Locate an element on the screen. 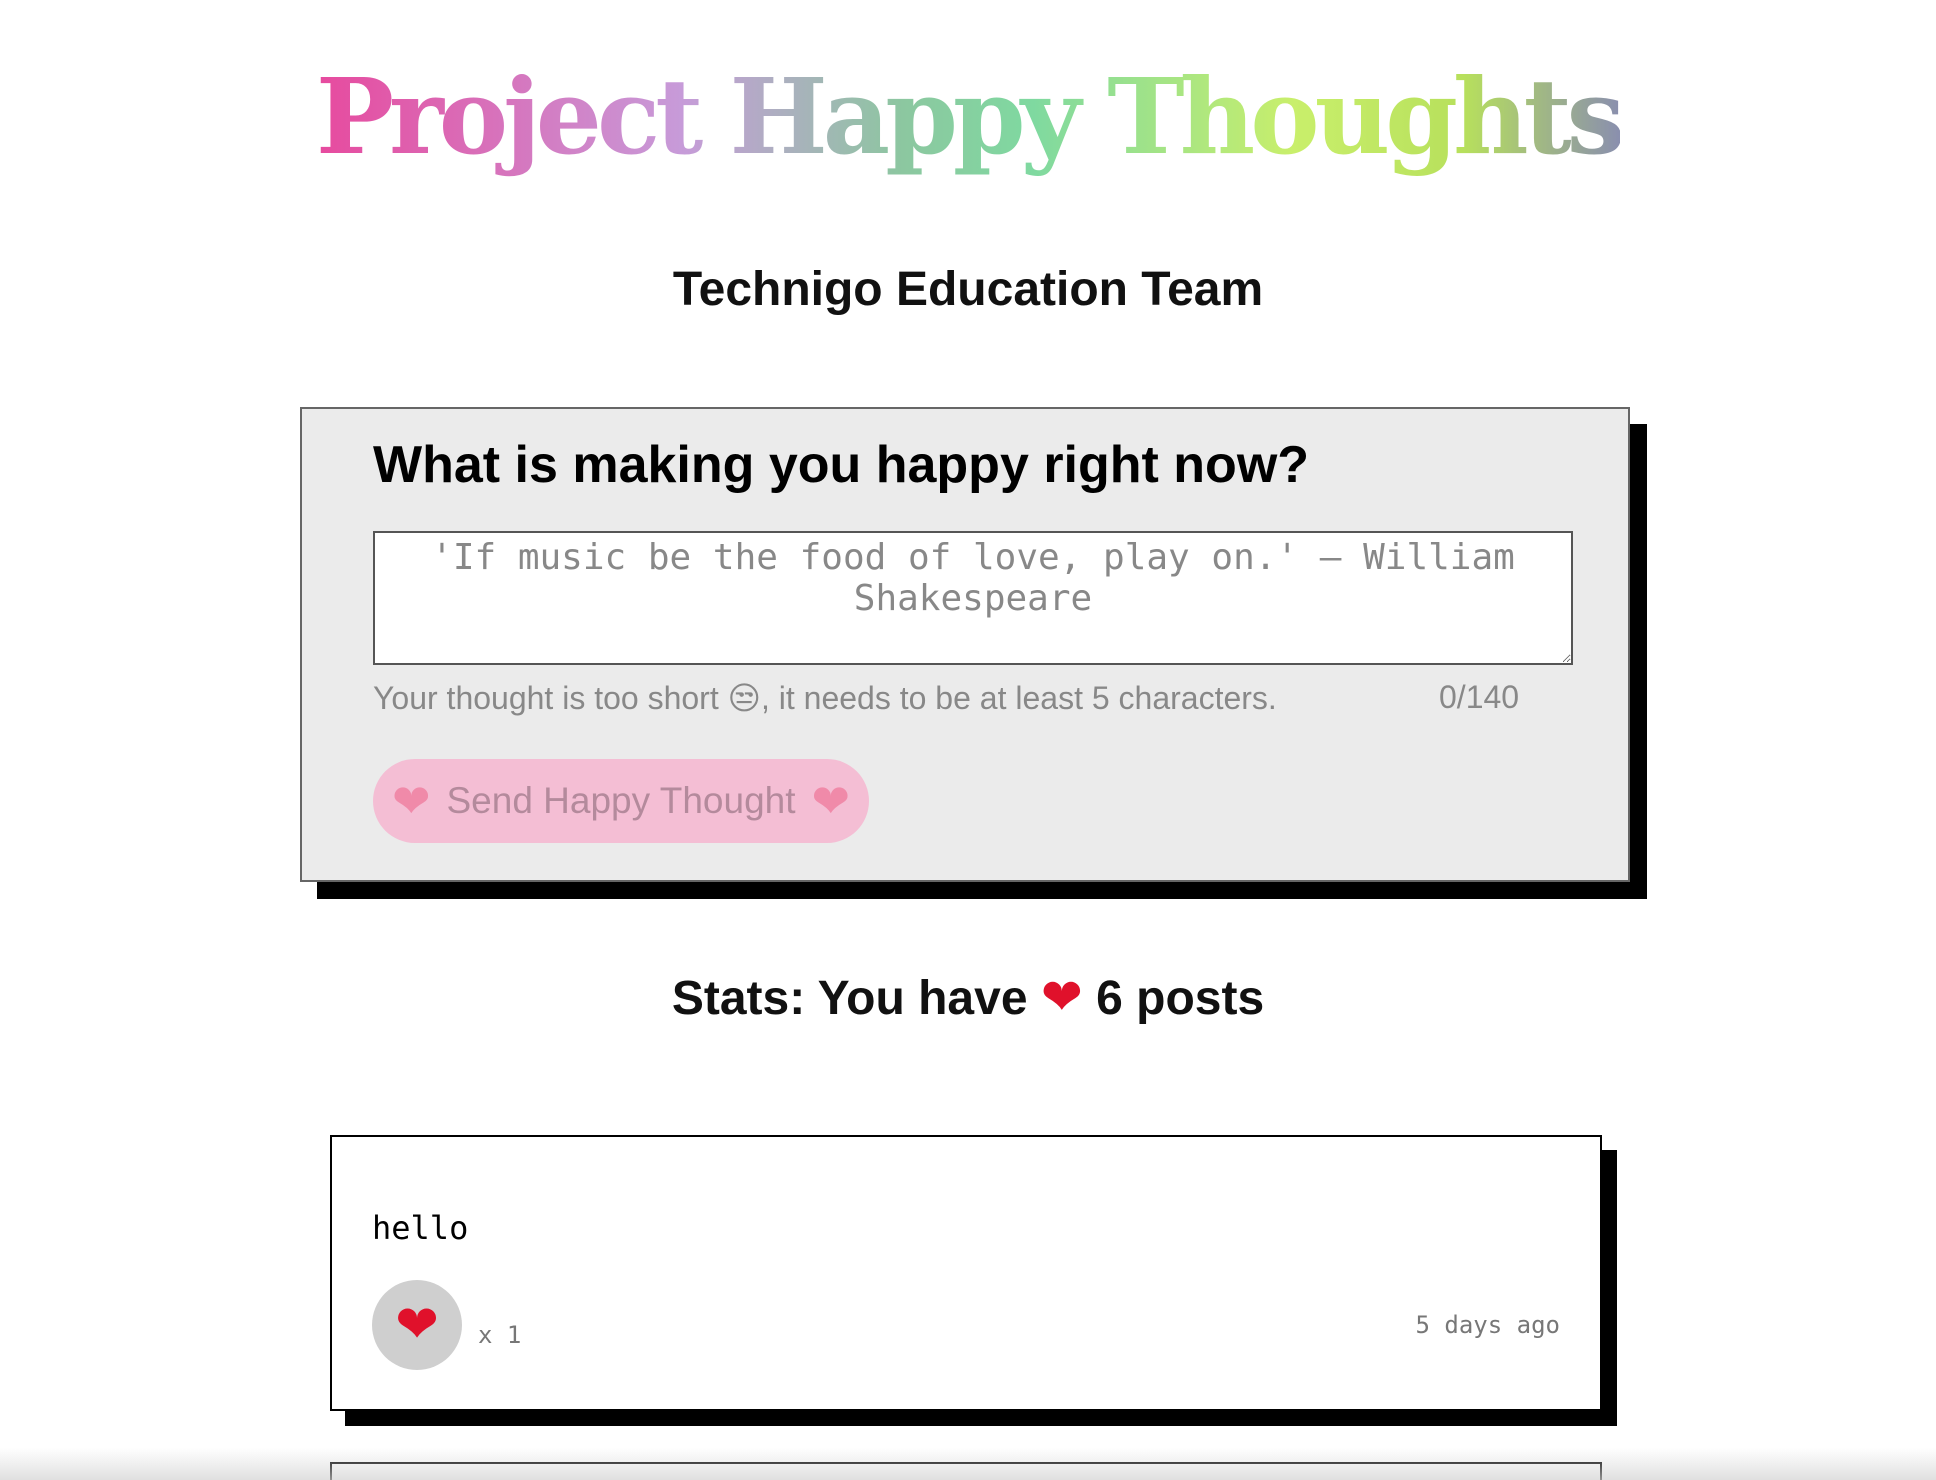  post-card: hello ❤ x 1 5 days ago is located at coordinates (966, 1273).